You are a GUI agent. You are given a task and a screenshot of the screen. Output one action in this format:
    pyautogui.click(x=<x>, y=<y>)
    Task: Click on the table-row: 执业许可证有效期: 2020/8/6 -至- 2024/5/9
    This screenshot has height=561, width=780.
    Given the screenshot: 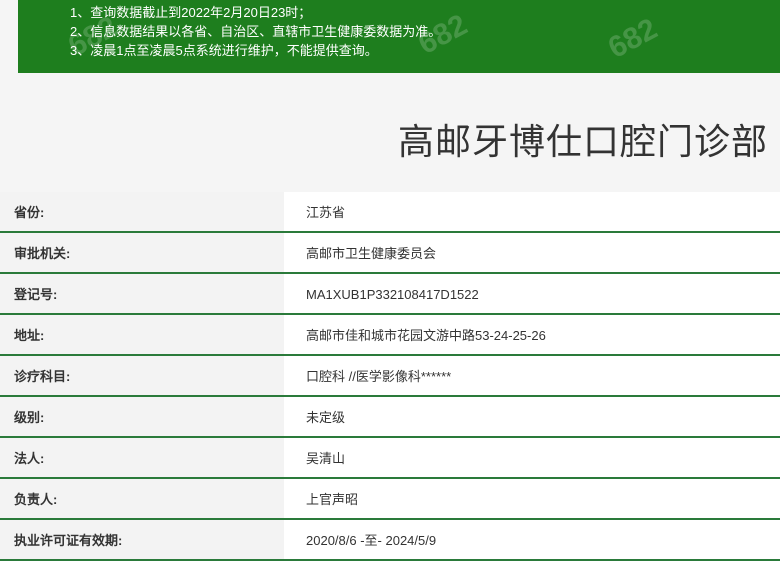 What is the action you would take?
    pyautogui.click(x=390, y=540)
    